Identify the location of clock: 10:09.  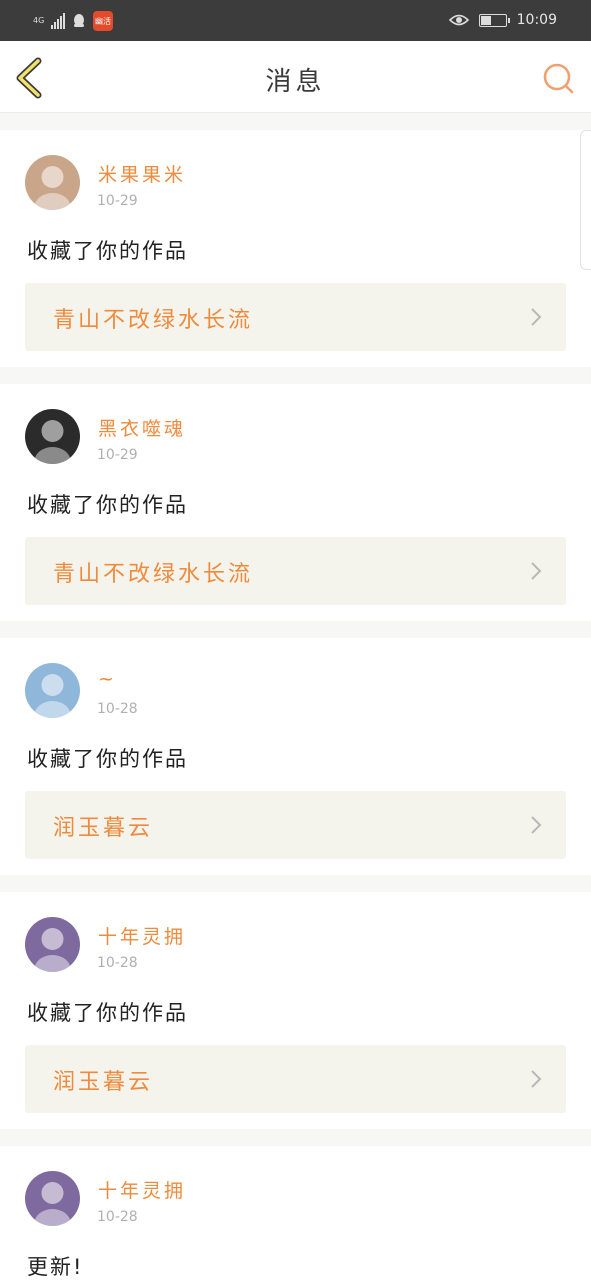
(536, 20).